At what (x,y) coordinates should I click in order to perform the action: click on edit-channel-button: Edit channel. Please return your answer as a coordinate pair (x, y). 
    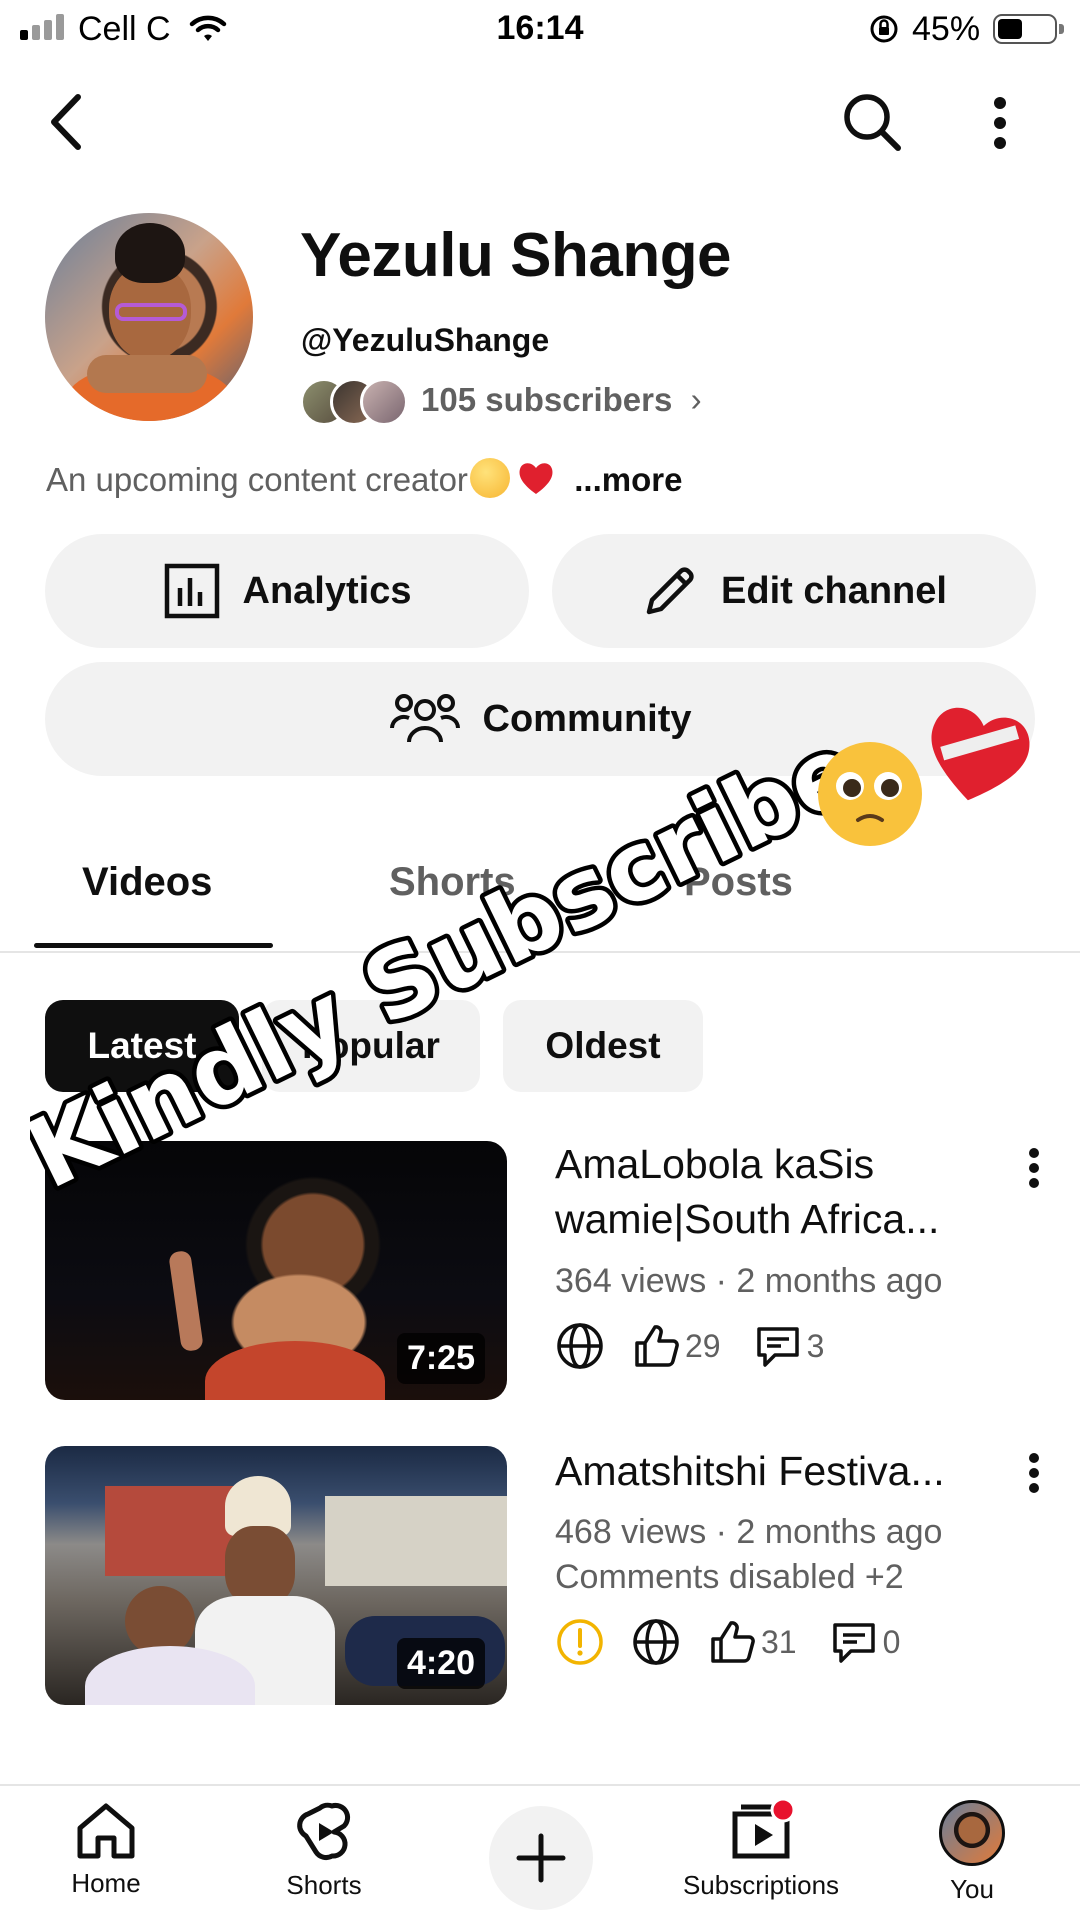
    Looking at the image, I should click on (794, 591).